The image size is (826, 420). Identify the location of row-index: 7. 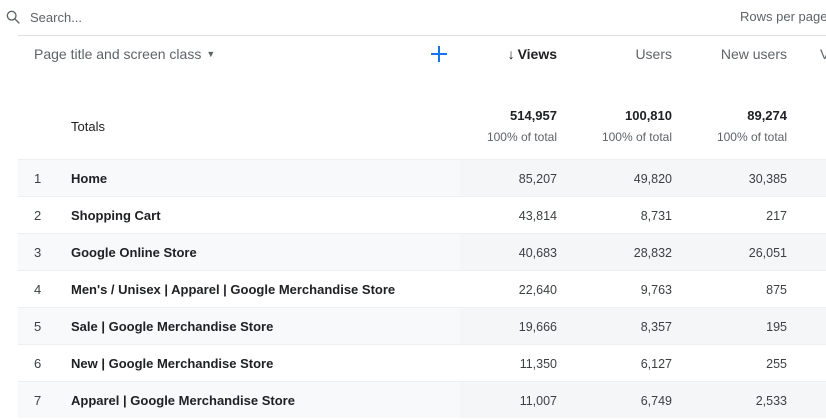
(38, 400).